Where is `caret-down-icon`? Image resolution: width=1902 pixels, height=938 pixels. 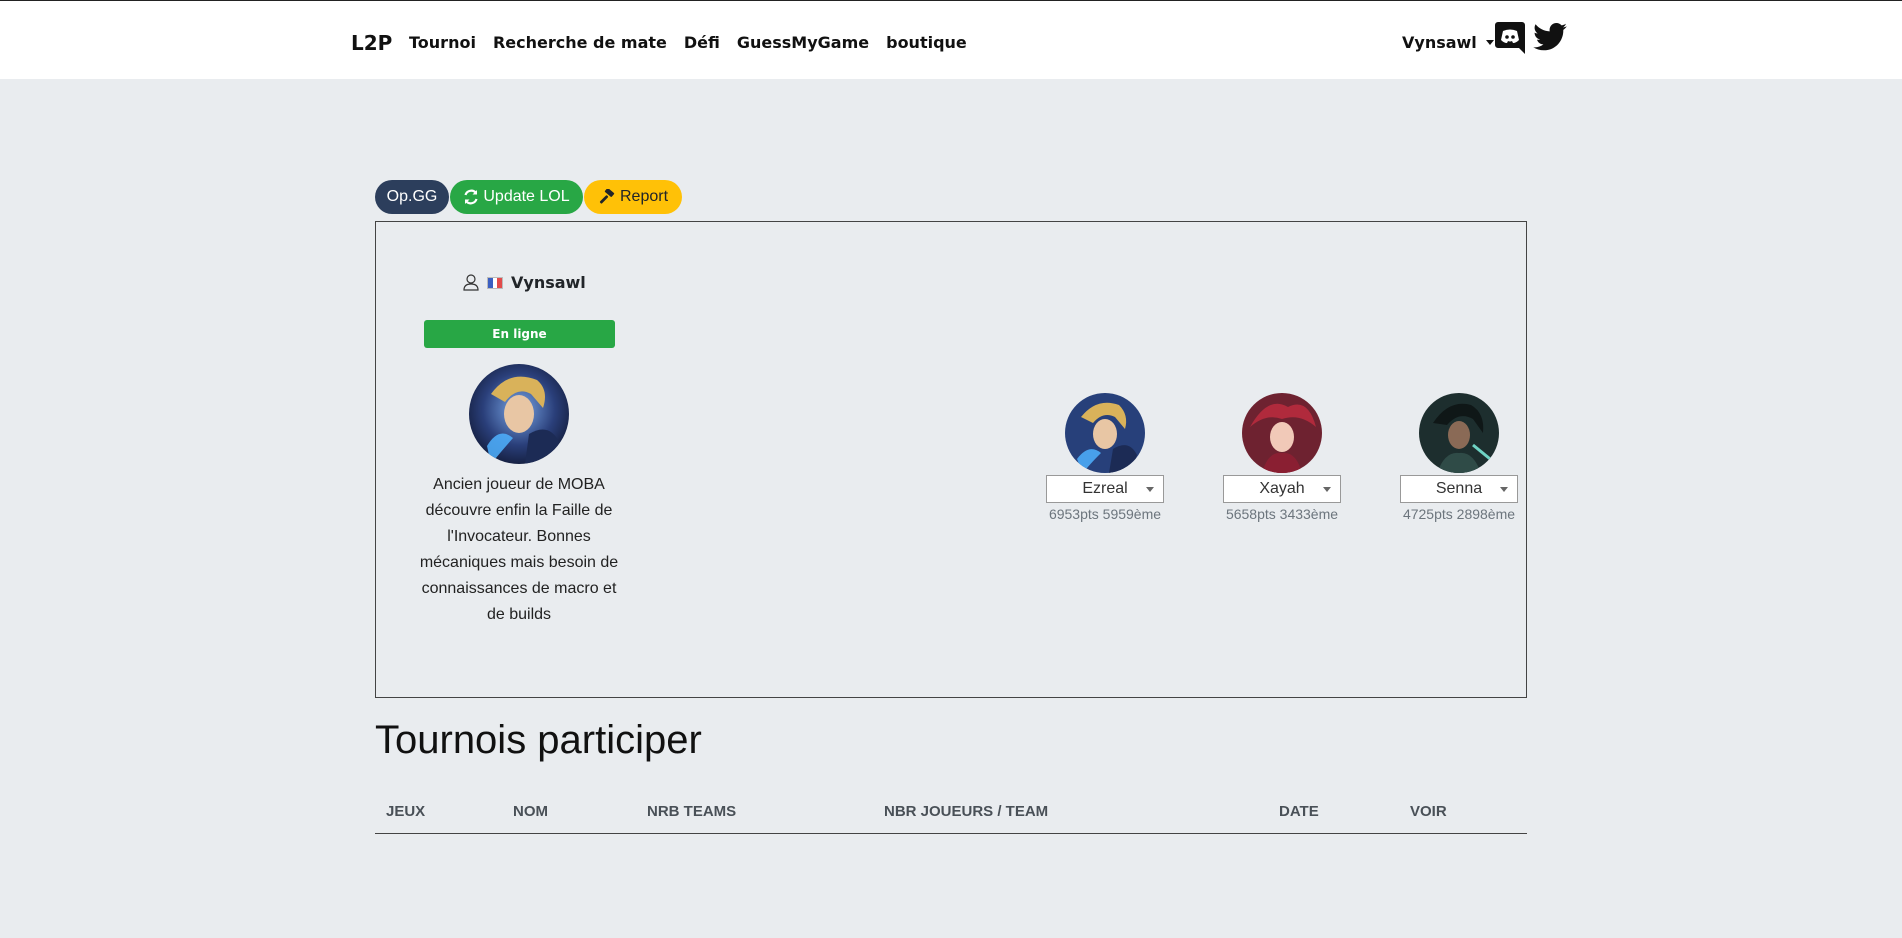 caret-down-icon is located at coordinates (1489, 42).